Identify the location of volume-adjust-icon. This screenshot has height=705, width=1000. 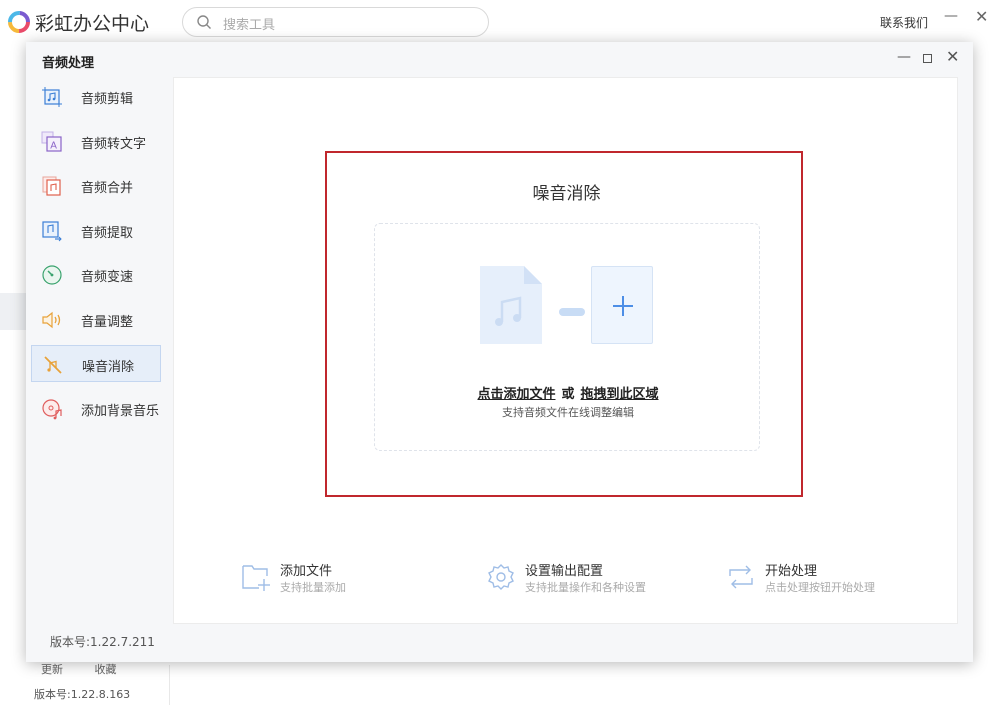
(51, 319).